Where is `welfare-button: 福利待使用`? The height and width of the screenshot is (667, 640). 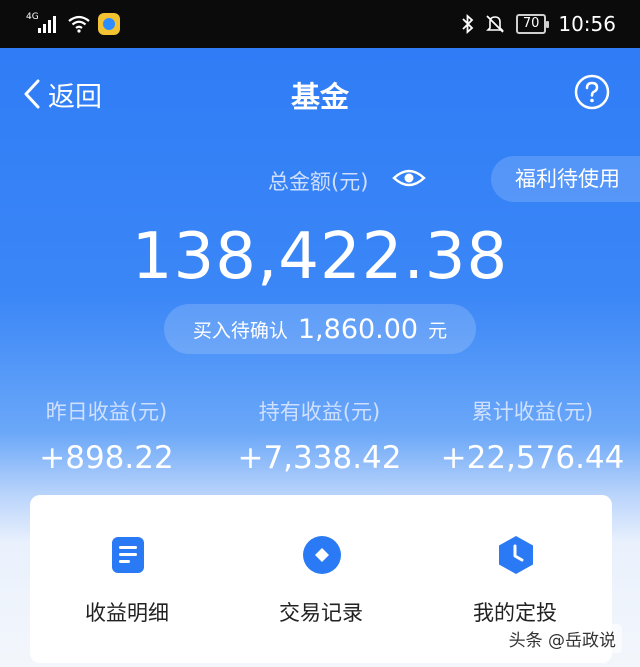
welfare-button: 福利待使用 is located at coordinates (565, 179).